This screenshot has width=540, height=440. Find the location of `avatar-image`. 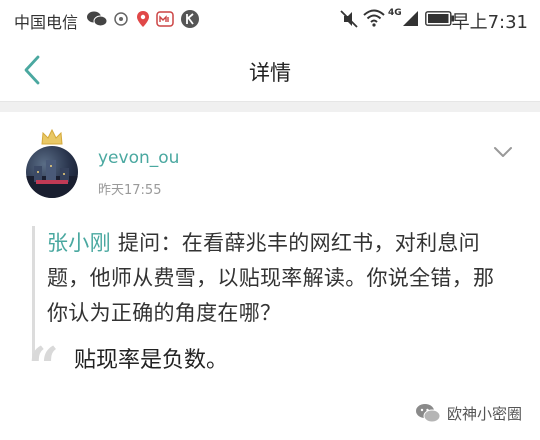

avatar-image is located at coordinates (52, 179).